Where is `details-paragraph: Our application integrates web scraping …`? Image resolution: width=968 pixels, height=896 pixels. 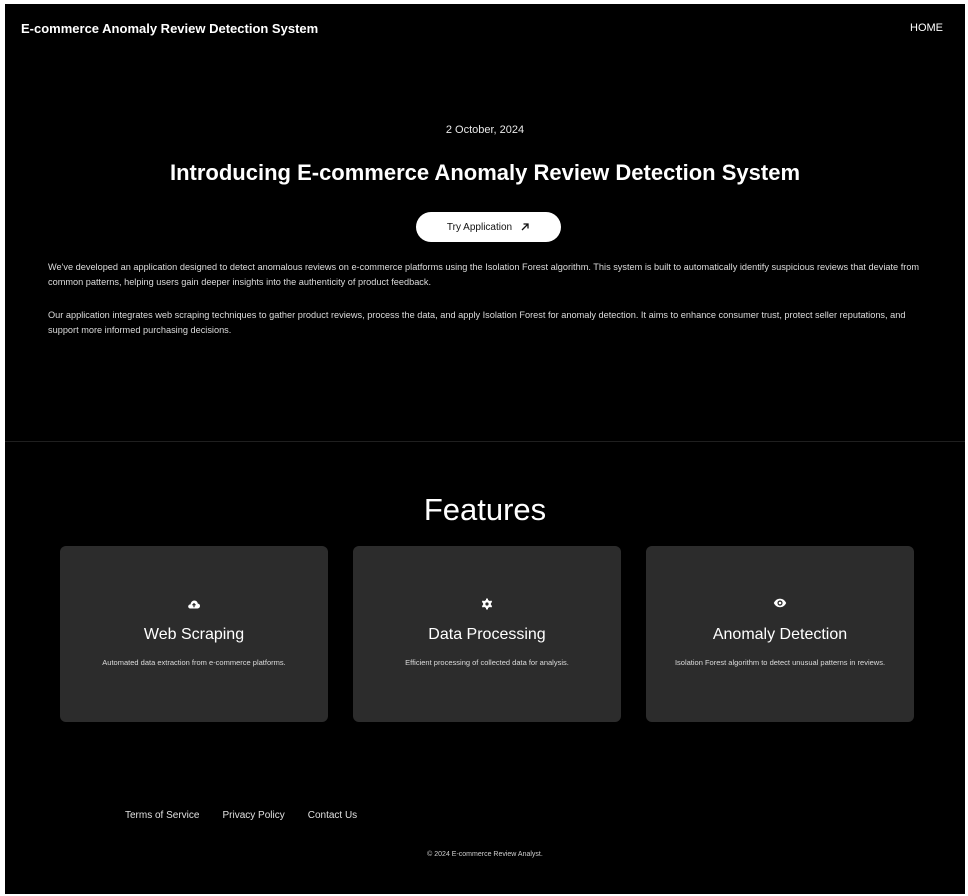
details-paragraph: Our application integrates web scraping … is located at coordinates (477, 322).